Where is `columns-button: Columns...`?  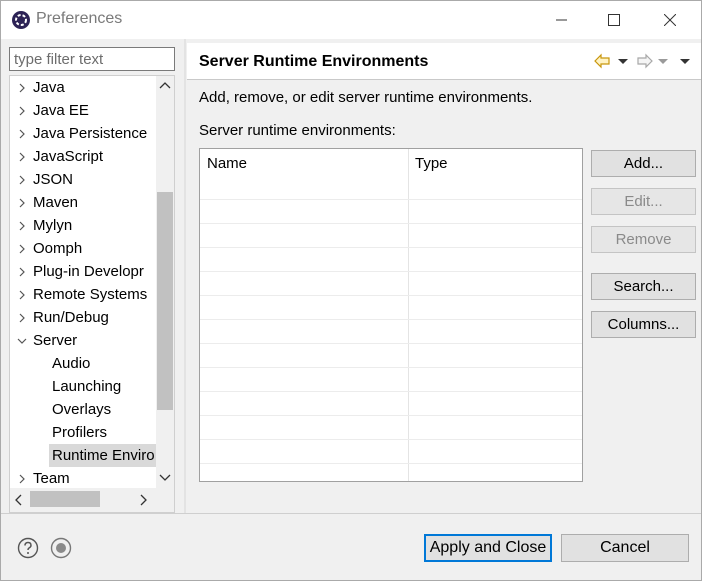
columns-button: Columns... is located at coordinates (643, 324).